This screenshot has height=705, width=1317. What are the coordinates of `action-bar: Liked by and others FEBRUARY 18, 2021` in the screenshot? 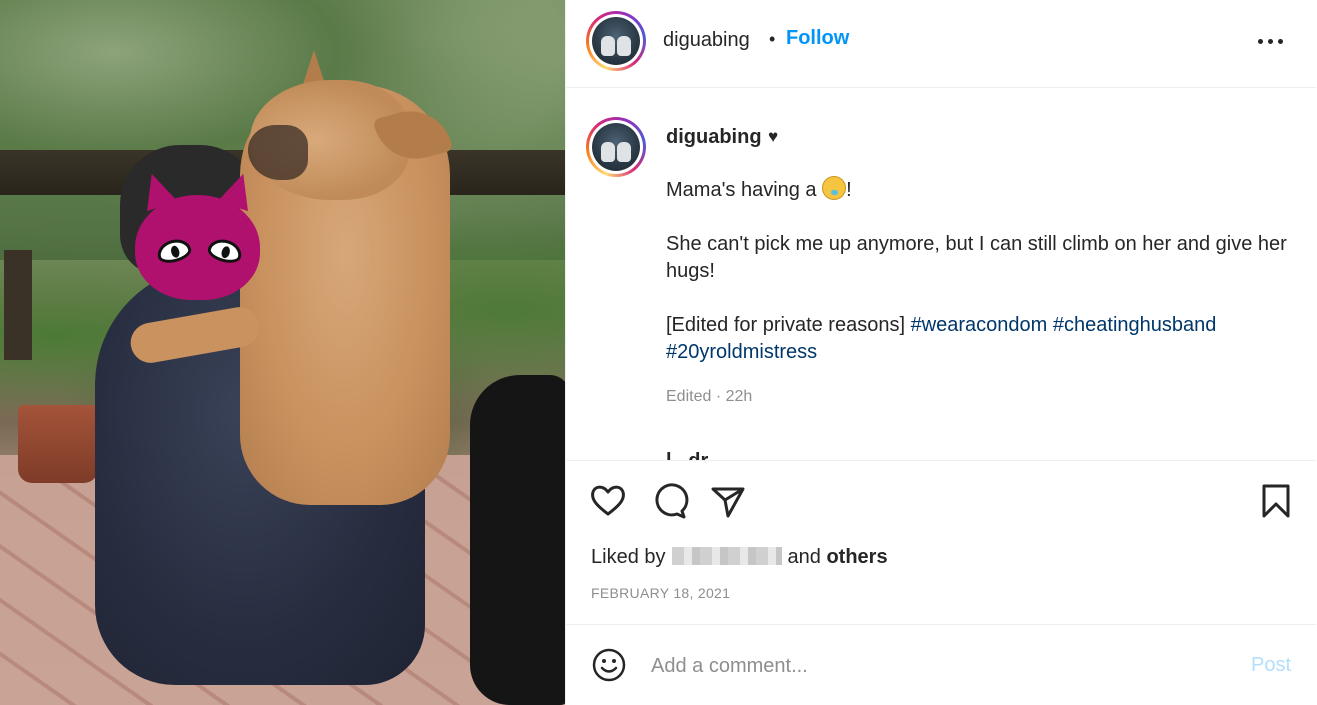 It's located at (941, 543).